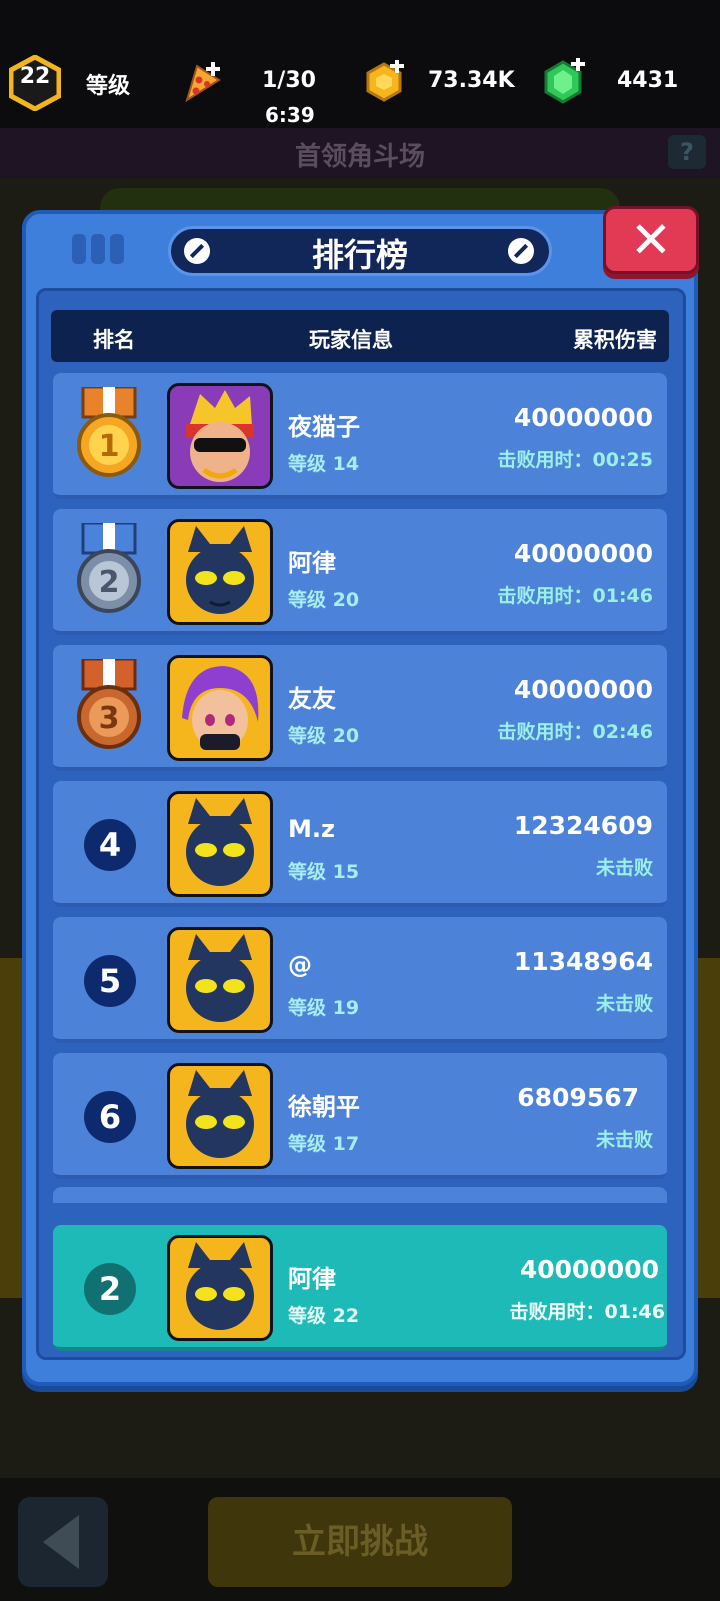 The width and height of the screenshot is (720, 1601). I want to click on leaderboard-row-partial, so click(360, 1195).